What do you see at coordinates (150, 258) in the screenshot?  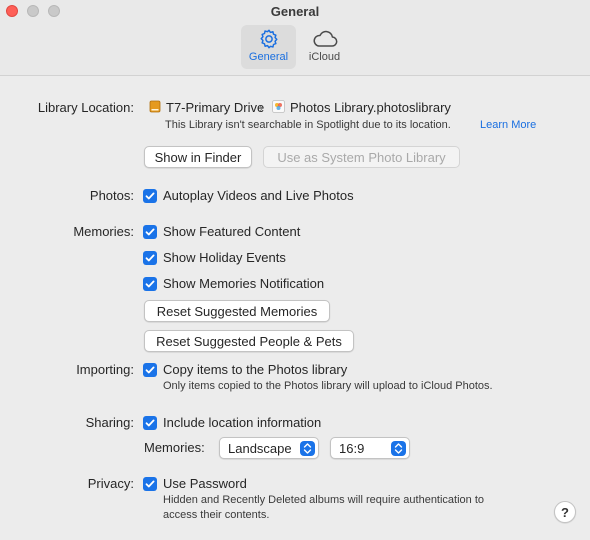 I see `holiday-events-checkbox` at bounding box center [150, 258].